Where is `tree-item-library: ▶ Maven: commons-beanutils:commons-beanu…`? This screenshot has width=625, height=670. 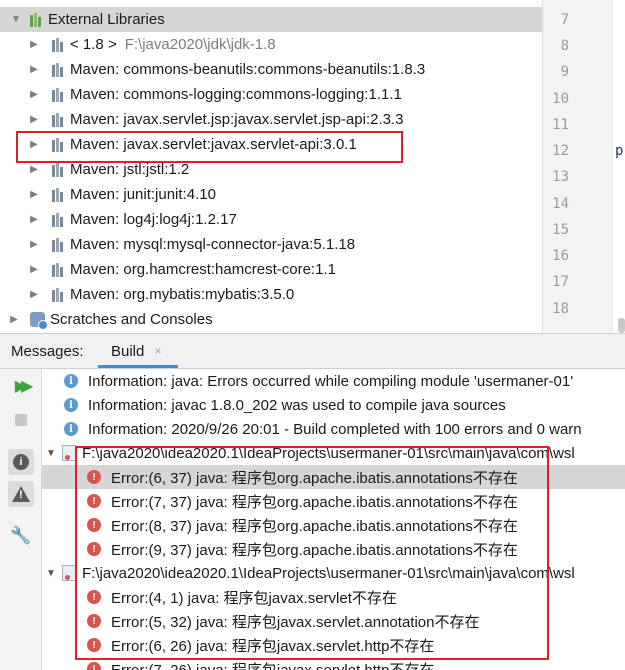
tree-item-library: ▶ Maven: commons-beanutils:commons-beanu… is located at coordinates (271, 69).